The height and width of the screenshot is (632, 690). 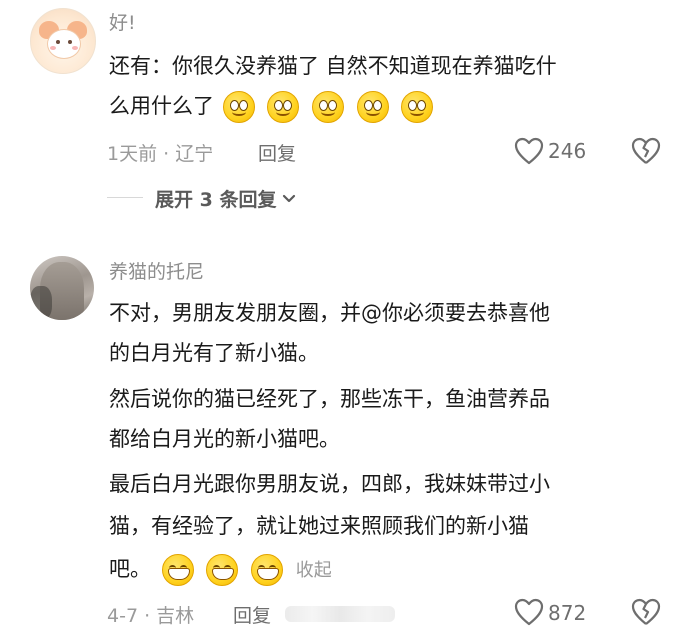 I want to click on comment-line: 还有：你很久没养猫了 自然不知道现在养猫吃什, so click(x=333, y=66).